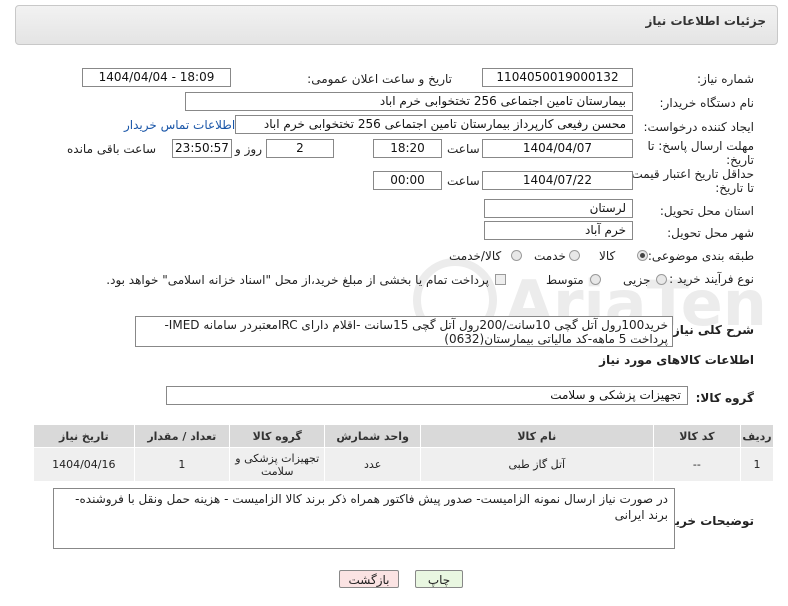 The height and width of the screenshot is (606, 788). Describe the element at coordinates (300, 148) in the screenshot. I see `days-field: 2` at that location.